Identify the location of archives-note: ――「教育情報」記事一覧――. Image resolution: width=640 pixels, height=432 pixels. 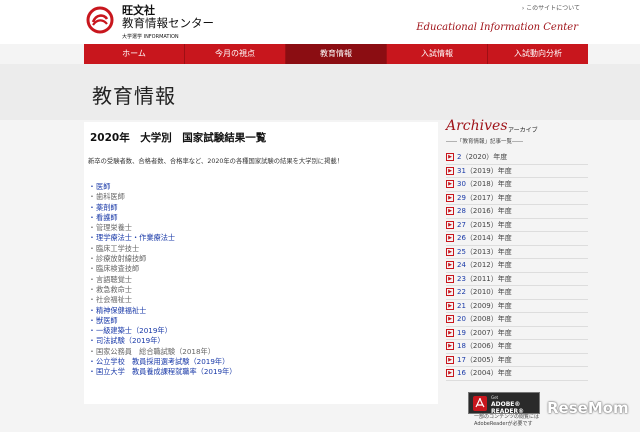
(485, 142).